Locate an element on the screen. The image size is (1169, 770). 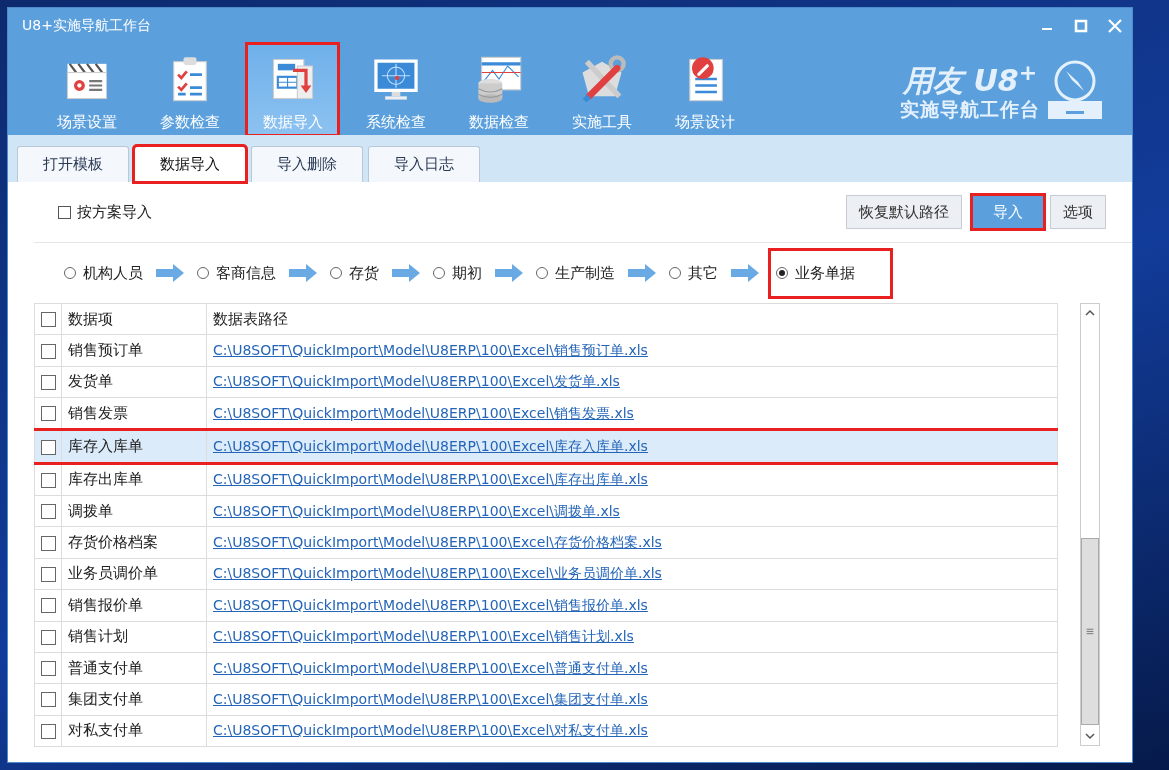
action-button: 恢复默认路径 is located at coordinates (904, 212).